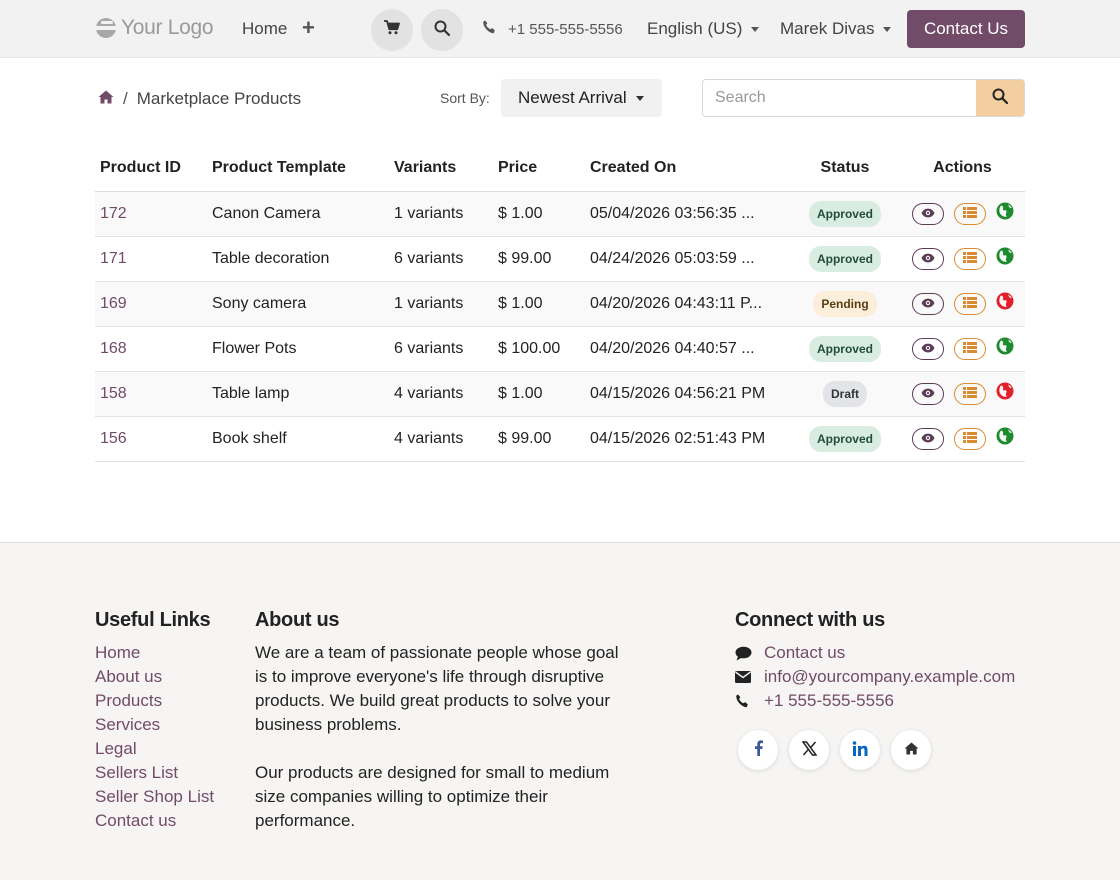 The width and height of the screenshot is (1120, 880). I want to click on product-id-link: 168, so click(151, 349).